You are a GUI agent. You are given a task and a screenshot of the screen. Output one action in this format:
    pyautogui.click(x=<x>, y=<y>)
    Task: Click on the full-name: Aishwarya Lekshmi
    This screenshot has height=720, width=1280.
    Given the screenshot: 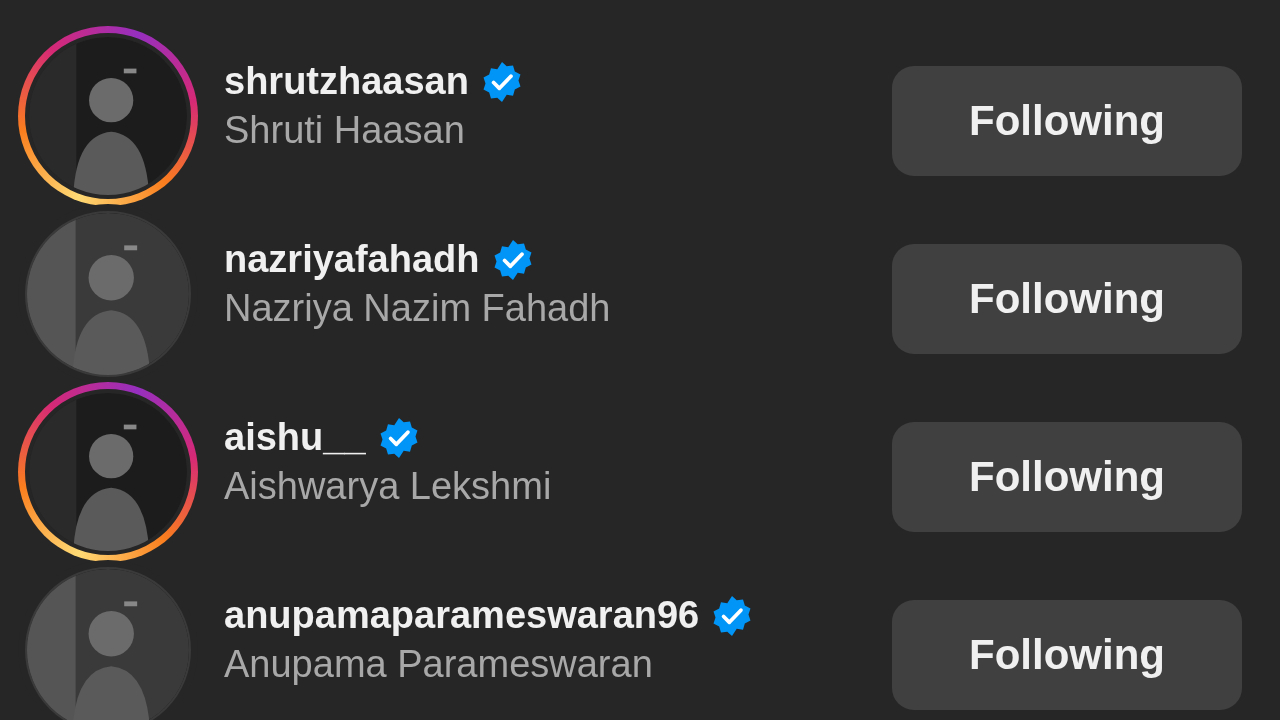 What is the action you would take?
    pyautogui.click(x=388, y=486)
    